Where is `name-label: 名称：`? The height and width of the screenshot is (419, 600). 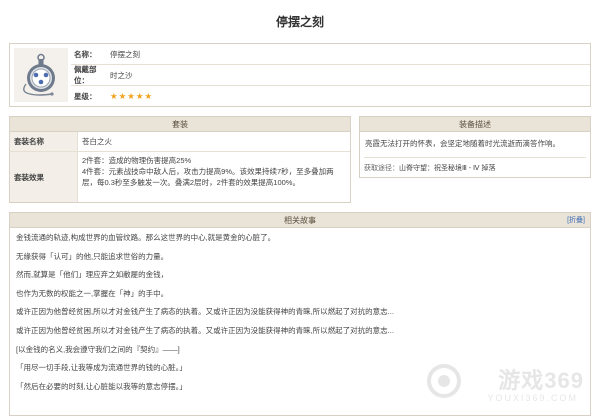
name-label: 名称： is located at coordinates (85, 54).